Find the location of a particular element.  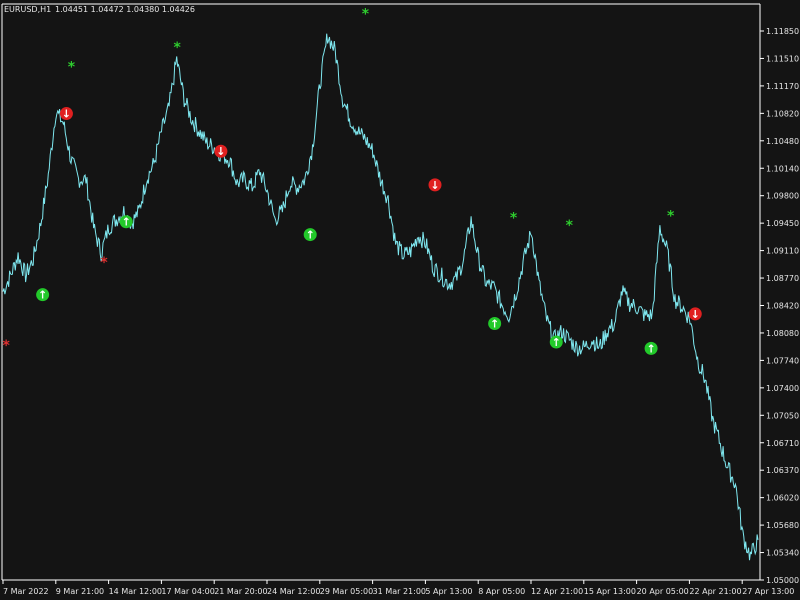

price-tick-label: 1.09110 is located at coordinates (782, 251).